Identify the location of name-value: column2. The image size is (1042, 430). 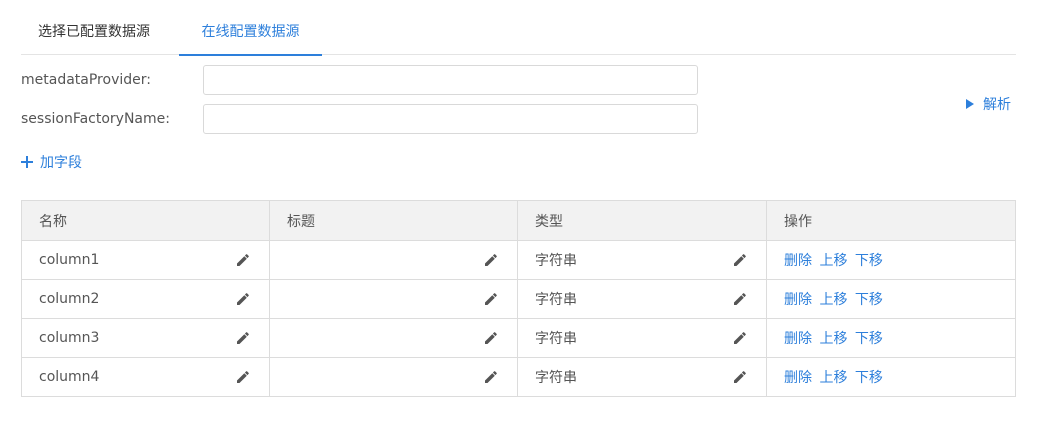
(69, 299).